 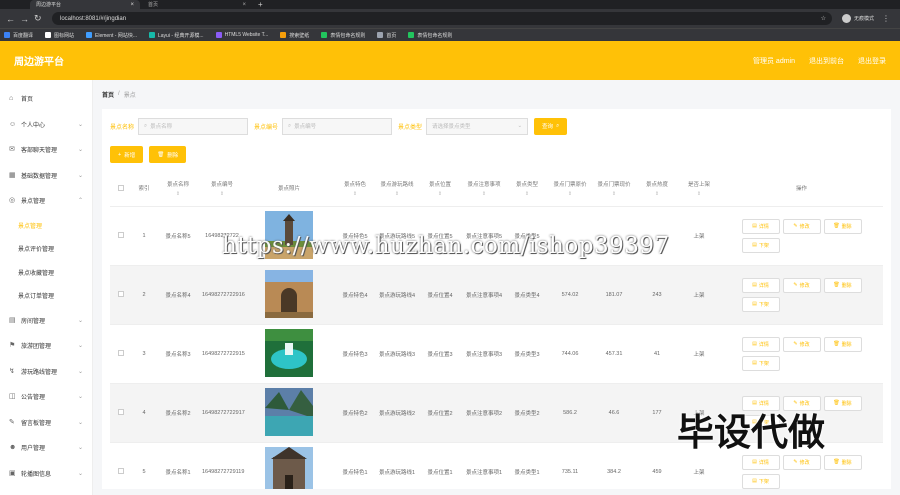 What do you see at coordinates (442, 18) in the screenshot?
I see `url-field: localhost:8081/#/jingdian ☆` at bounding box center [442, 18].